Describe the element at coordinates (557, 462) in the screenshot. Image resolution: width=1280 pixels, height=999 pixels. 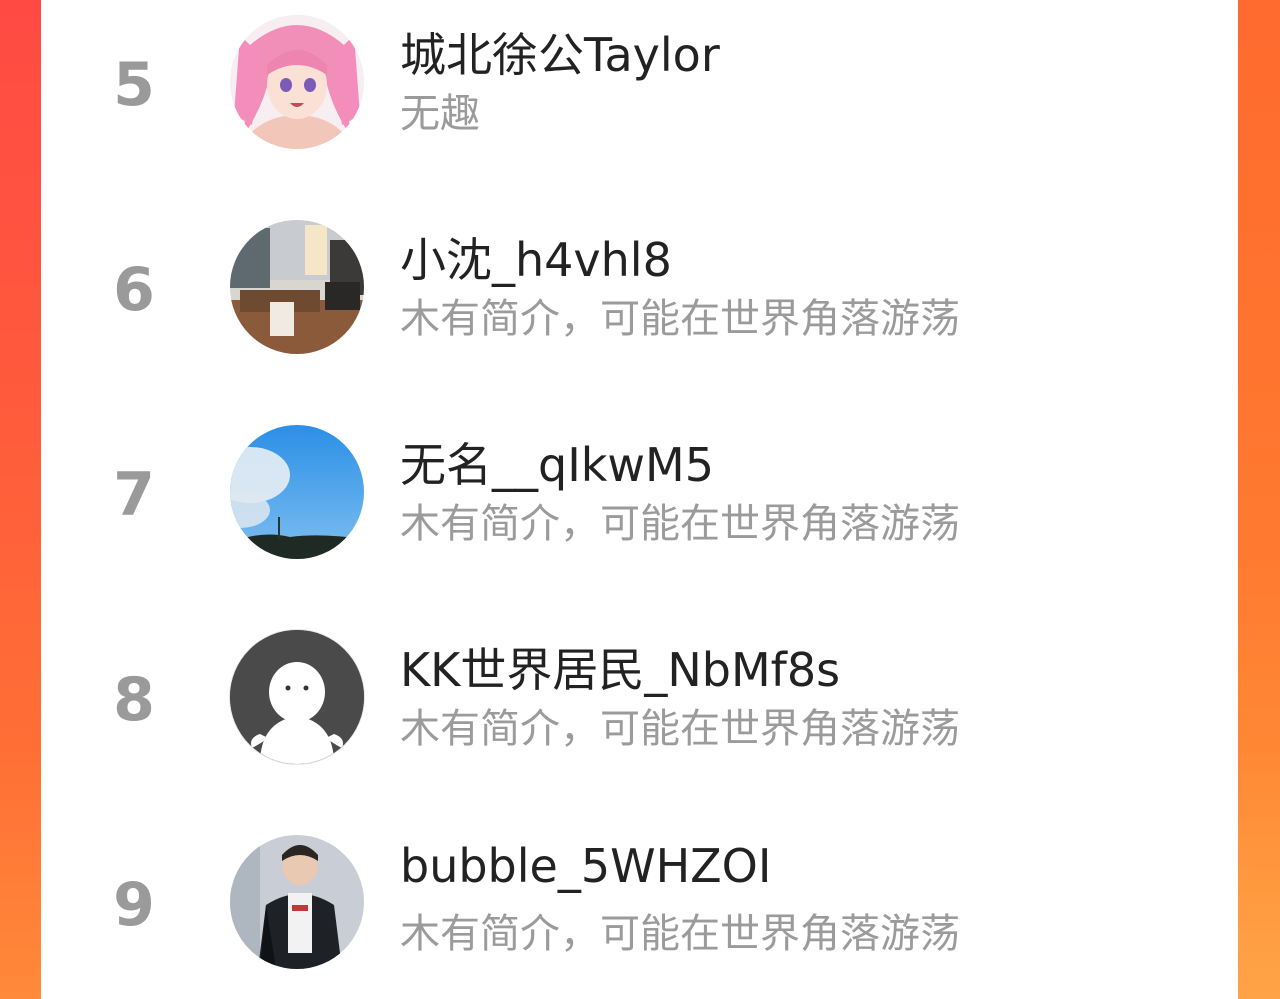
I see `user-name: 无名__qIkwM5` at that location.